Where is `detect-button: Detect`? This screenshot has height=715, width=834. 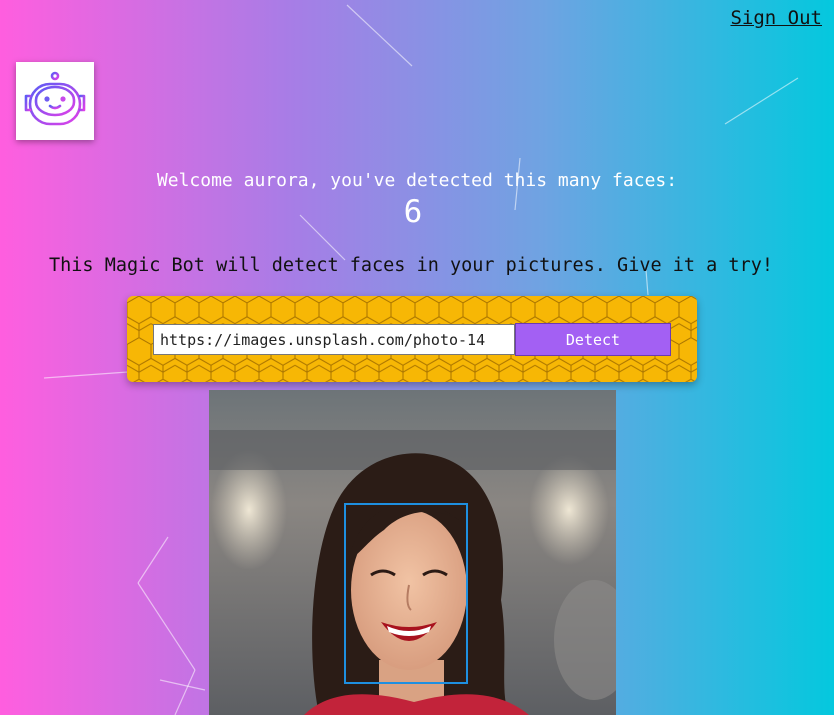
detect-button: Detect is located at coordinates (593, 339).